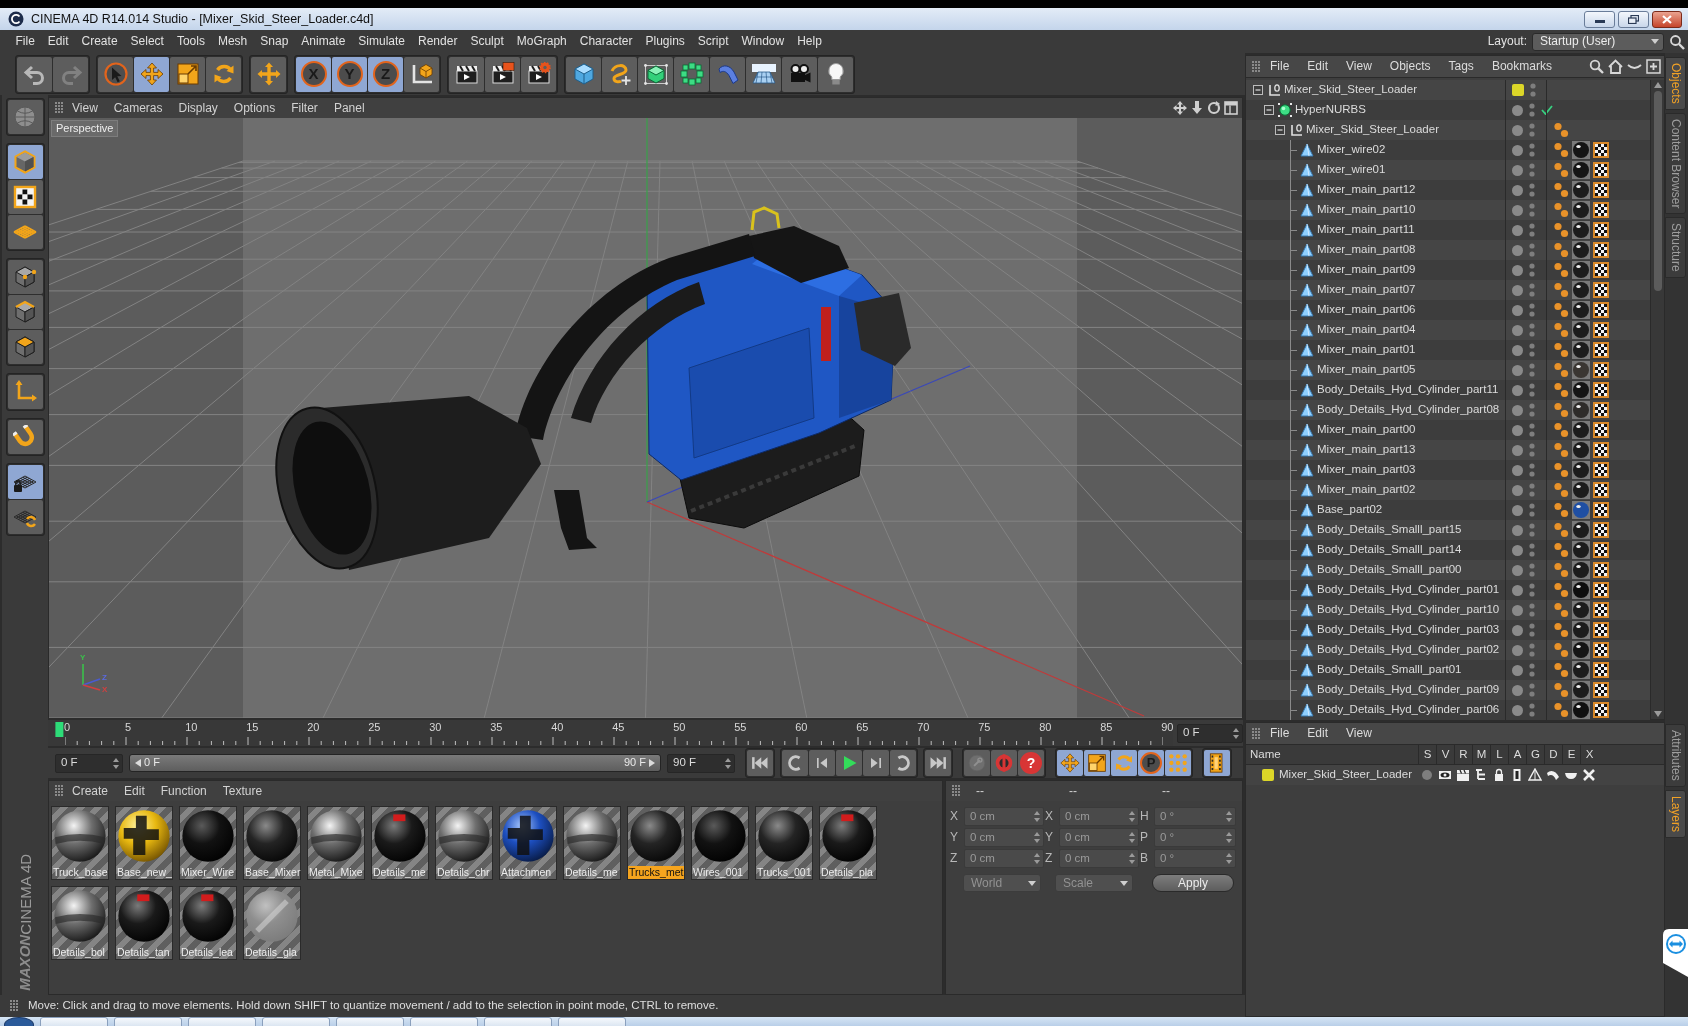  Describe the element at coordinates (90, 791) in the screenshot. I see `menu-item: Create` at that location.